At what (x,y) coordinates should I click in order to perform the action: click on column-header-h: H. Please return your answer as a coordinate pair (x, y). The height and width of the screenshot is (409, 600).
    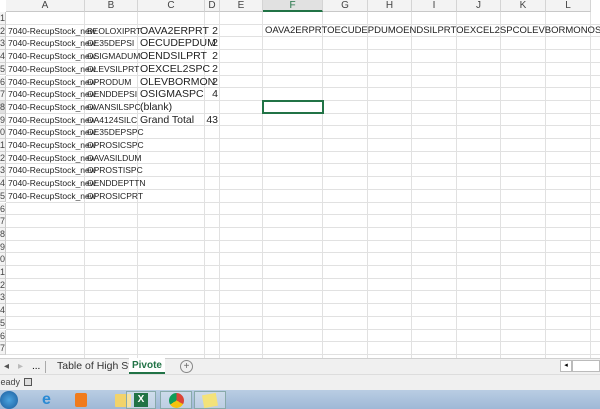
    Looking at the image, I should click on (390, 6).